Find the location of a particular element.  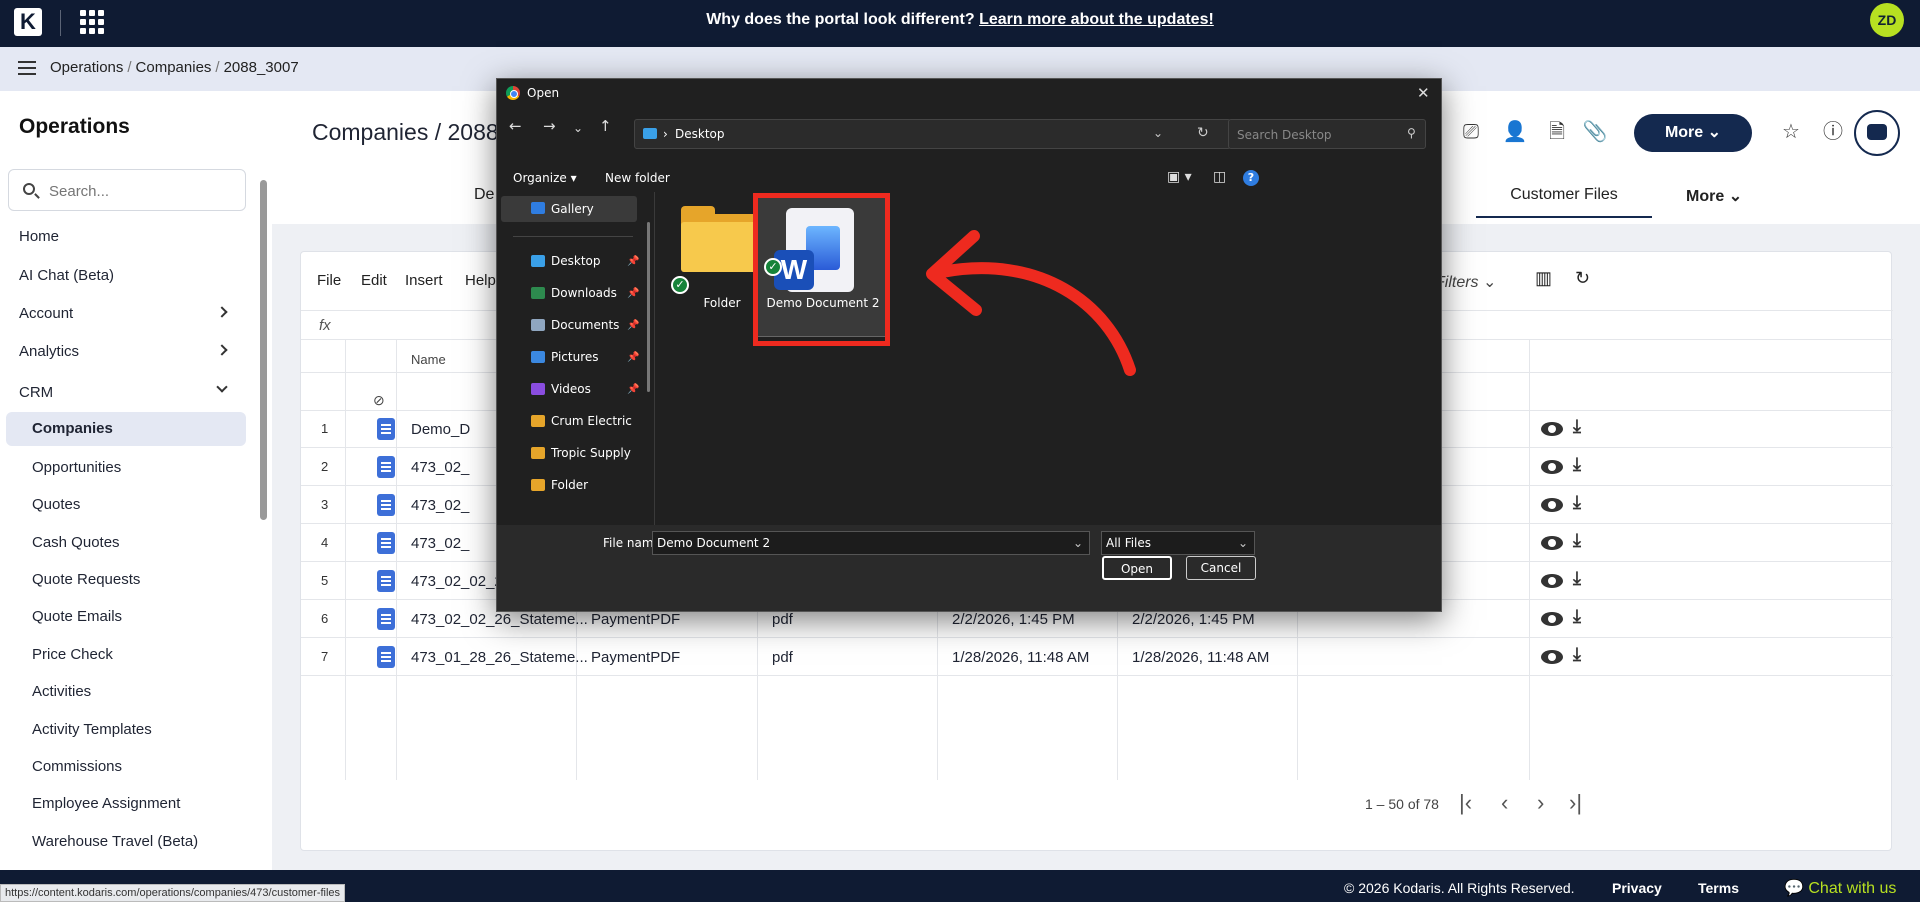

back-icon: ← is located at coordinates (515, 126).